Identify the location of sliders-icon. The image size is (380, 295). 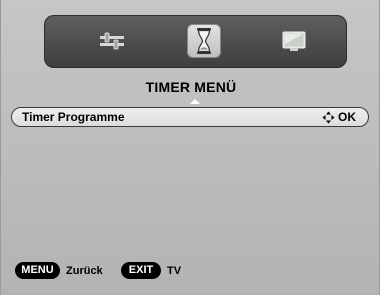
(112, 41).